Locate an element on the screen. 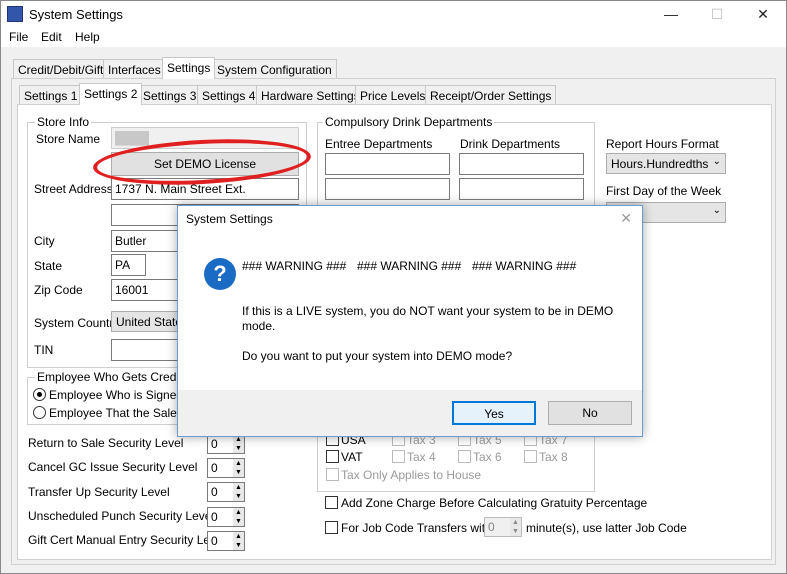  maximize-button: ☐ is located at coordinates (717, 14).